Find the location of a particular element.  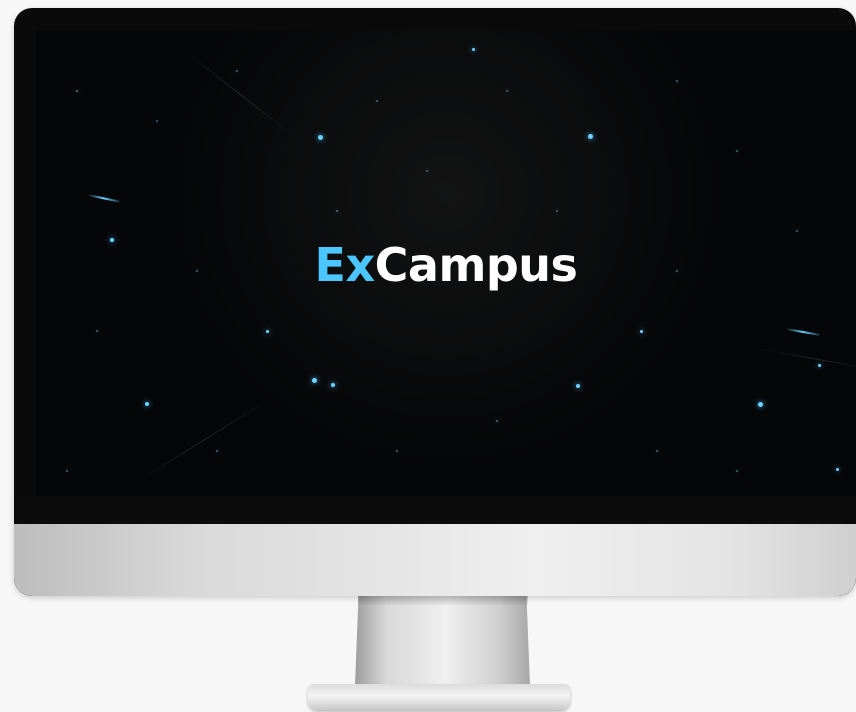

monitor-base is located at coordinates (439, 697).